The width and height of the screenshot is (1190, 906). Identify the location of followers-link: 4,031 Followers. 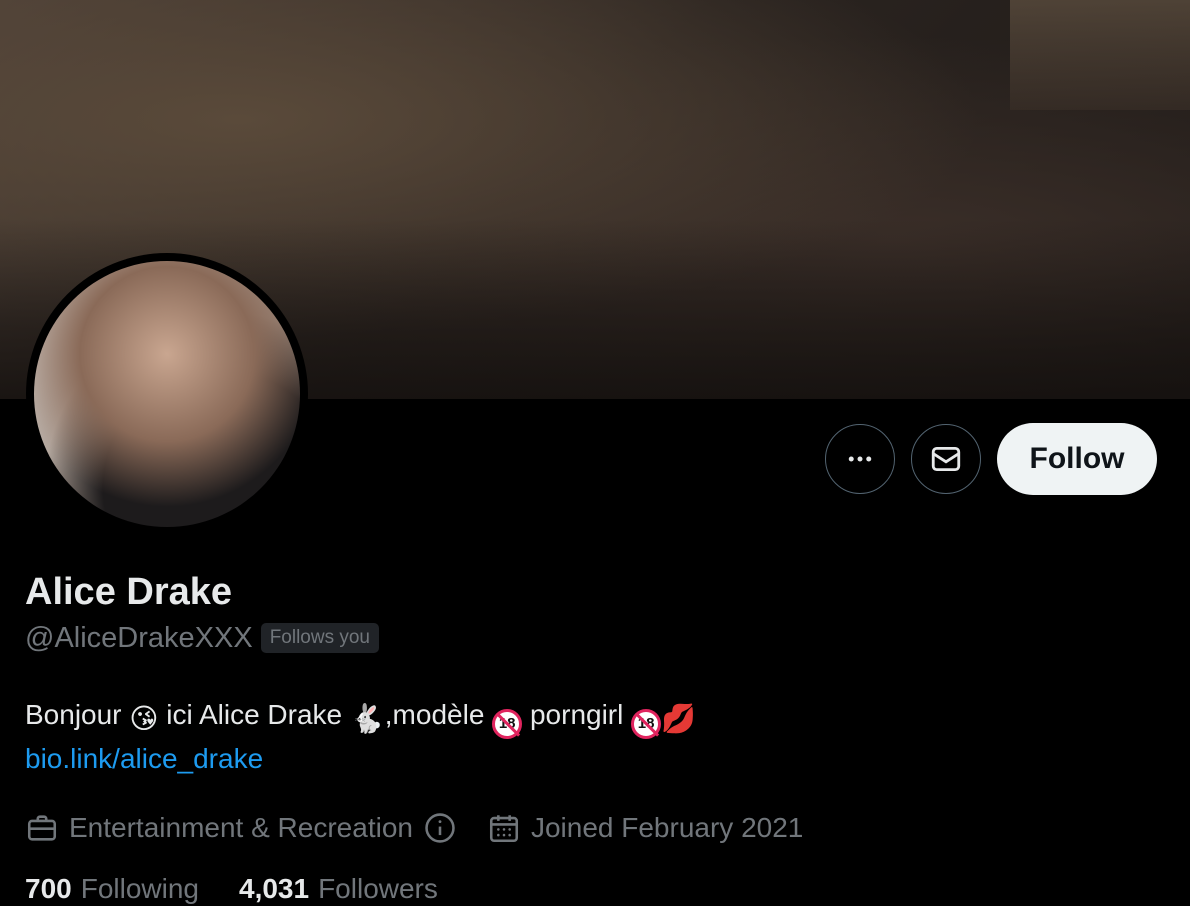
(338, 889).